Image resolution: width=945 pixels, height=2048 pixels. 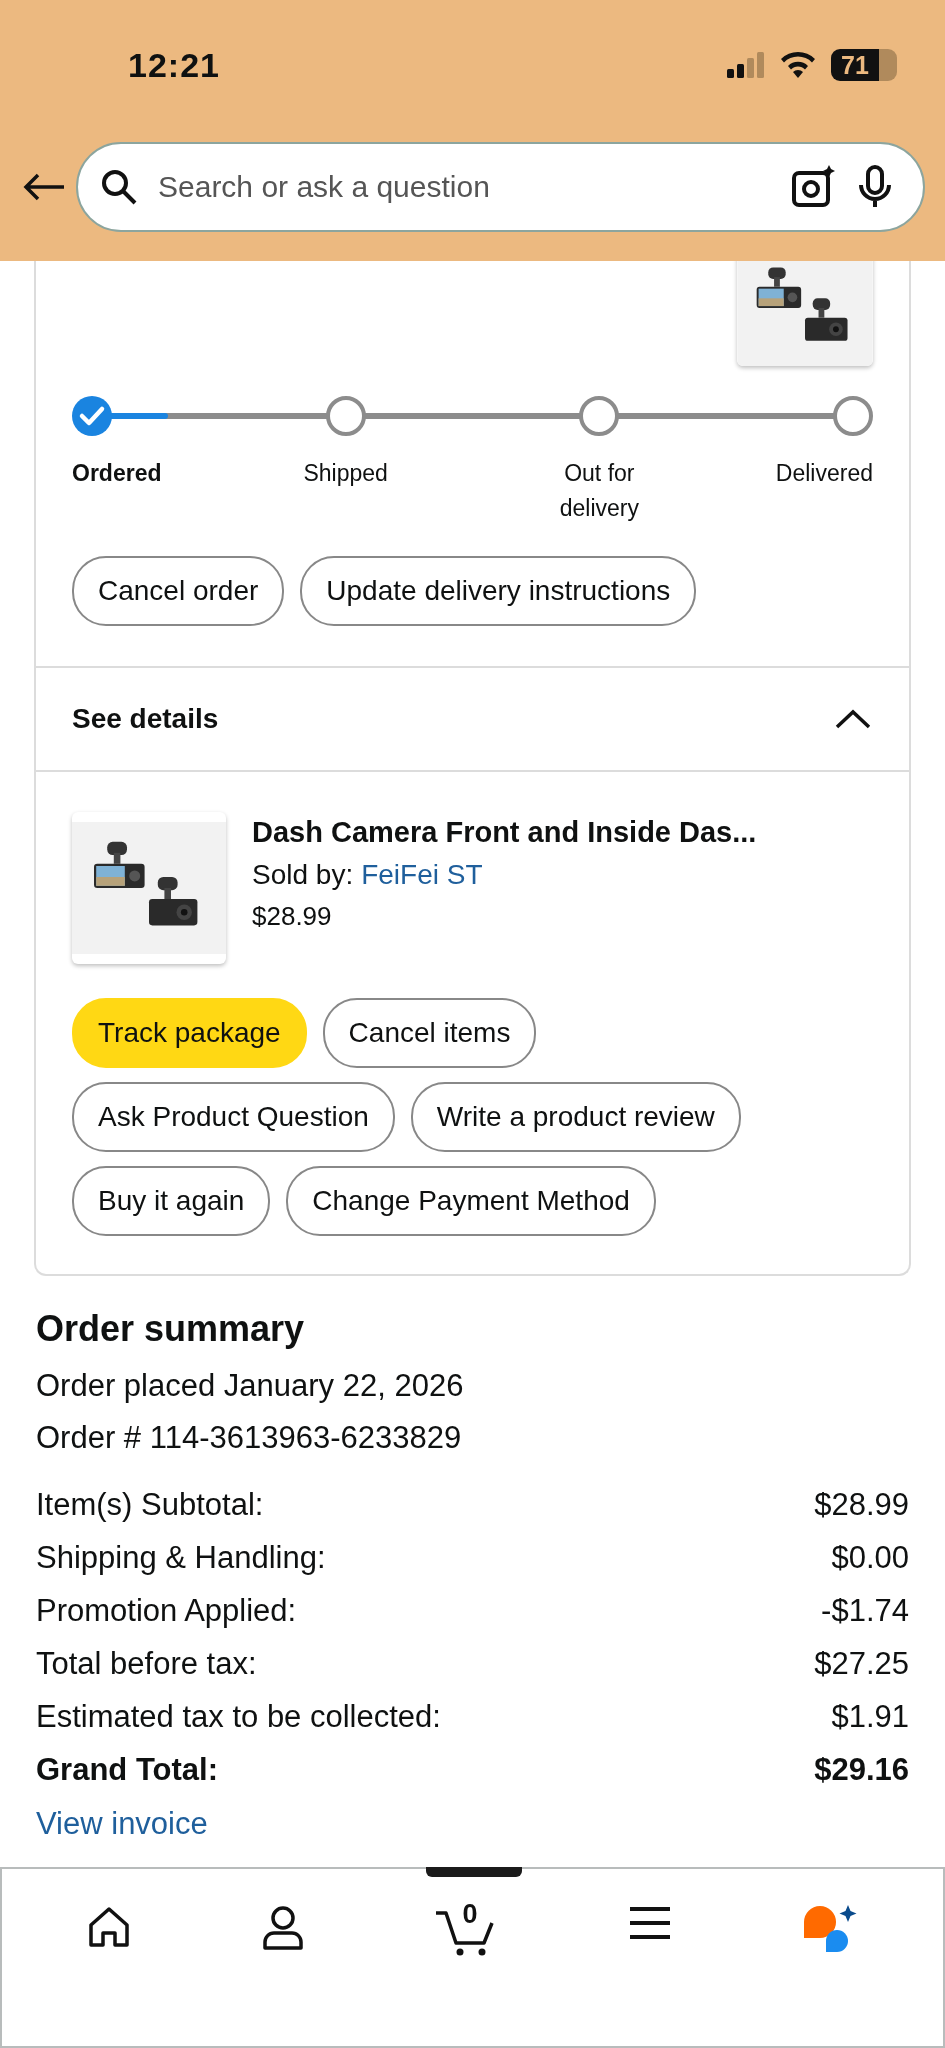 I want to click on person-icon, so click(x=282, y=1928).